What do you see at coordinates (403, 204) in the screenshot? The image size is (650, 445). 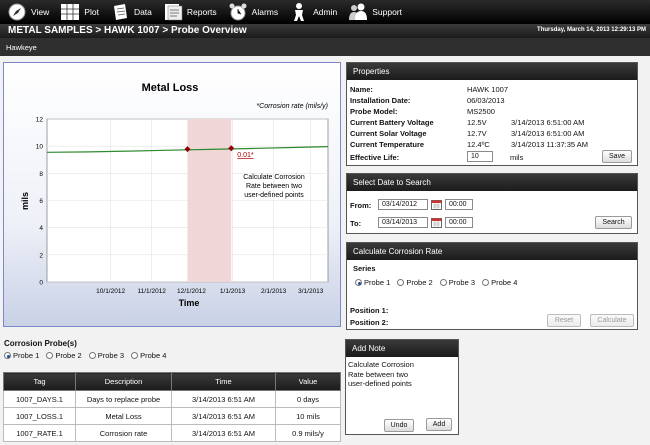 I see `from-date-input: 03/14/2012` at bounding box center [403, 204].